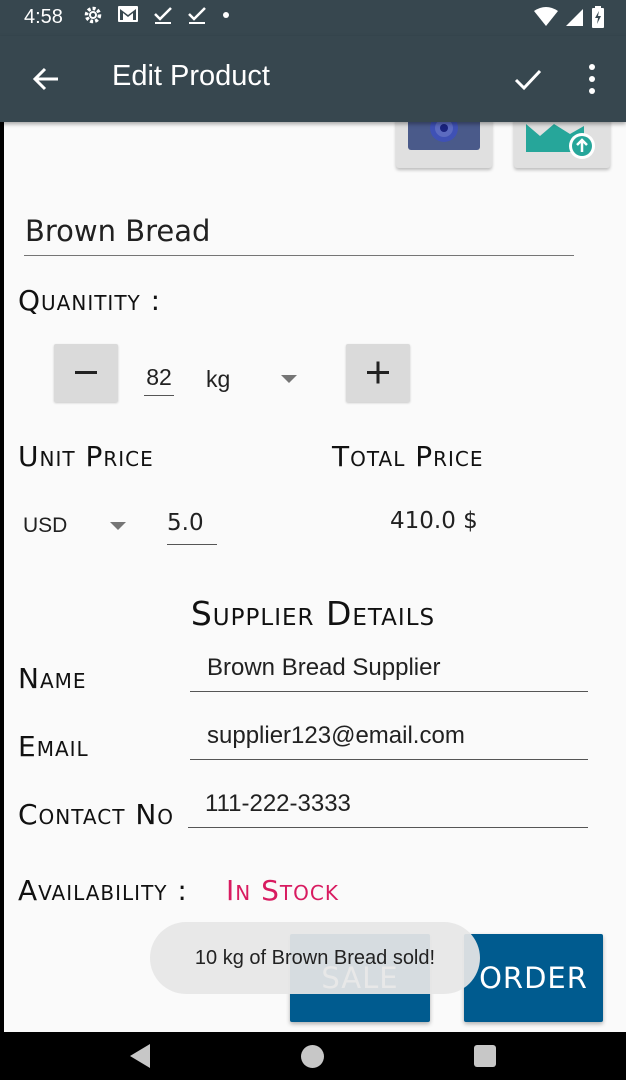 The image size is (626, 1080). Describe the element at coordinates (282, 890) in the screenshot. I see `availability-status: In Stock` at that location.